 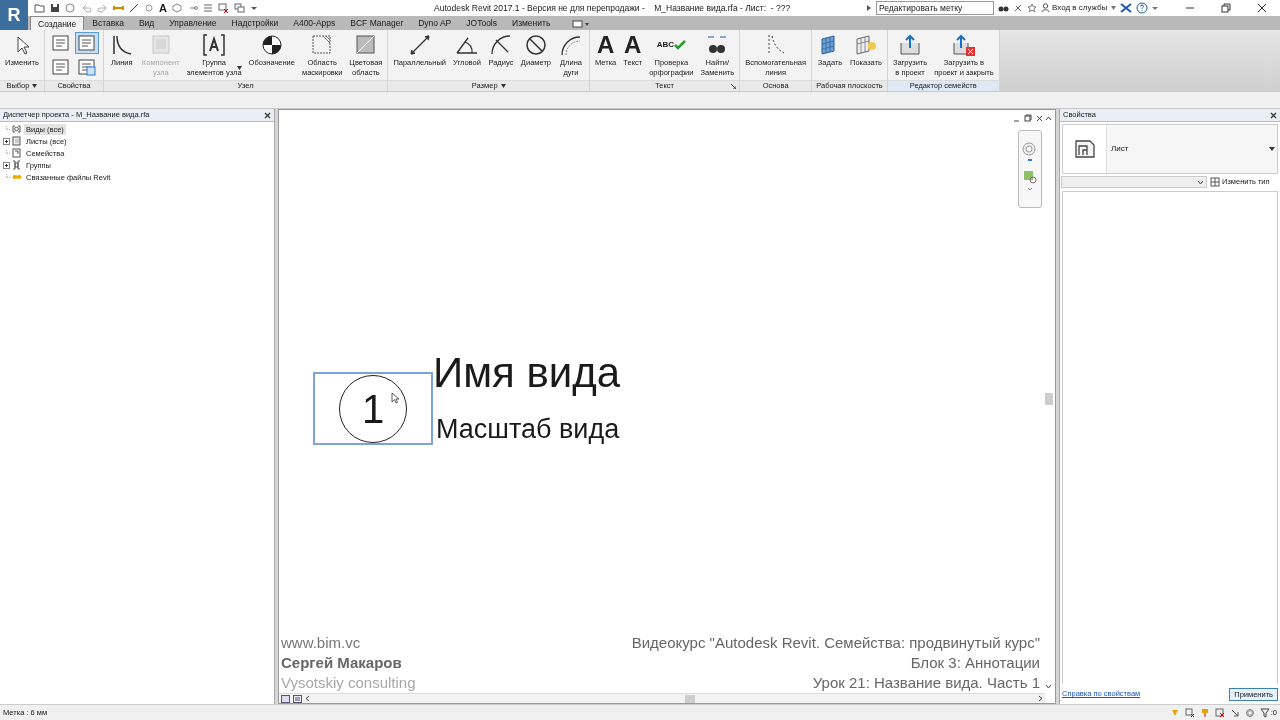 What do you see at coordinates (1234, 712) in the screenshot?
I see `drag-elements-icon` at bounding box center [1234, 712].